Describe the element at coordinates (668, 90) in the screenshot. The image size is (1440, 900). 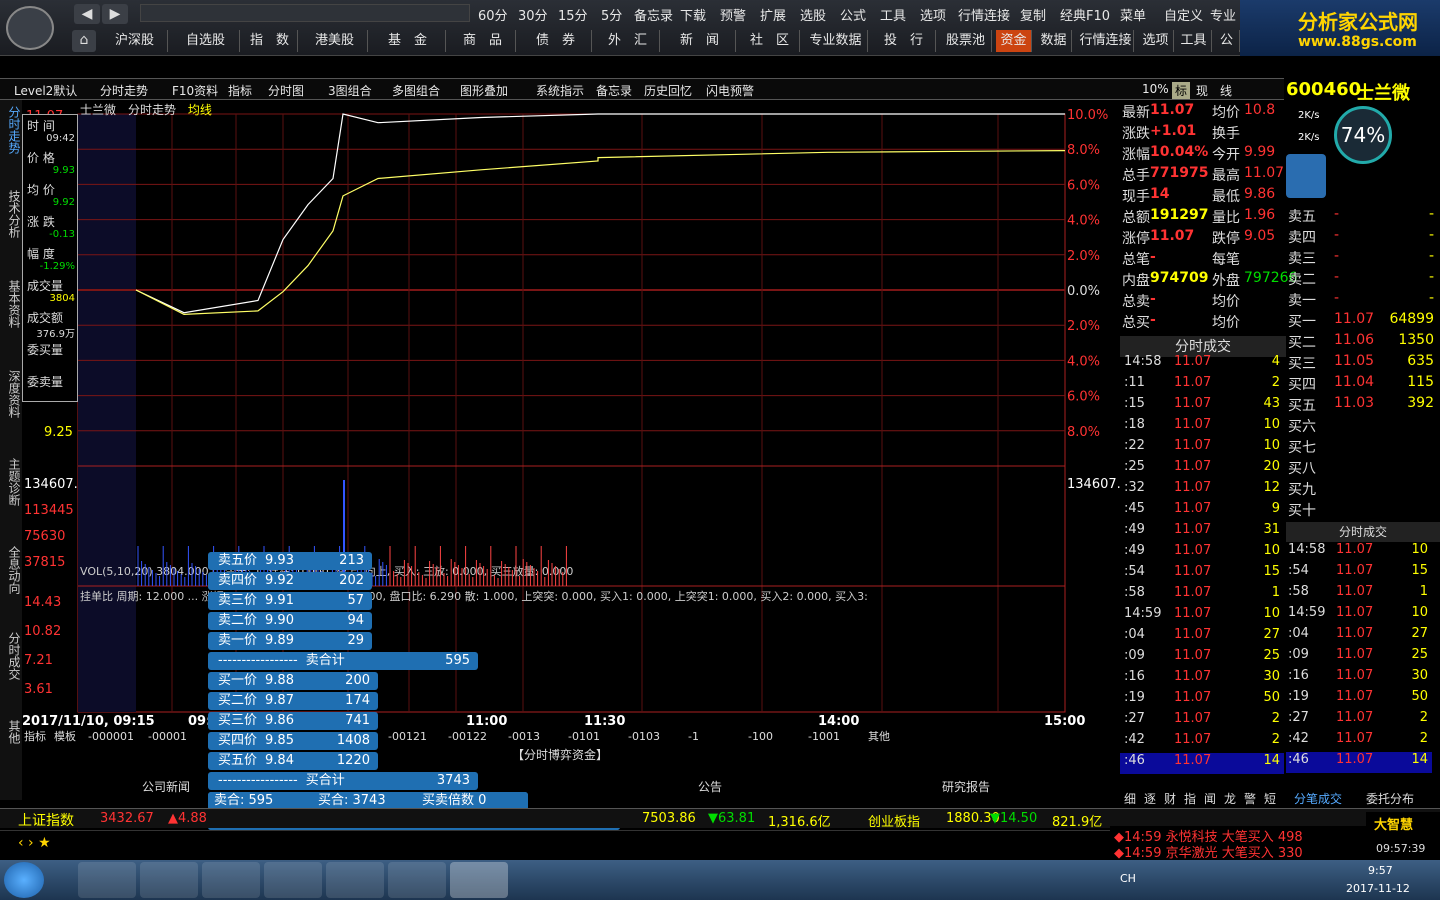
I see `toolbar-btn-10: 历史回忆` at that location.